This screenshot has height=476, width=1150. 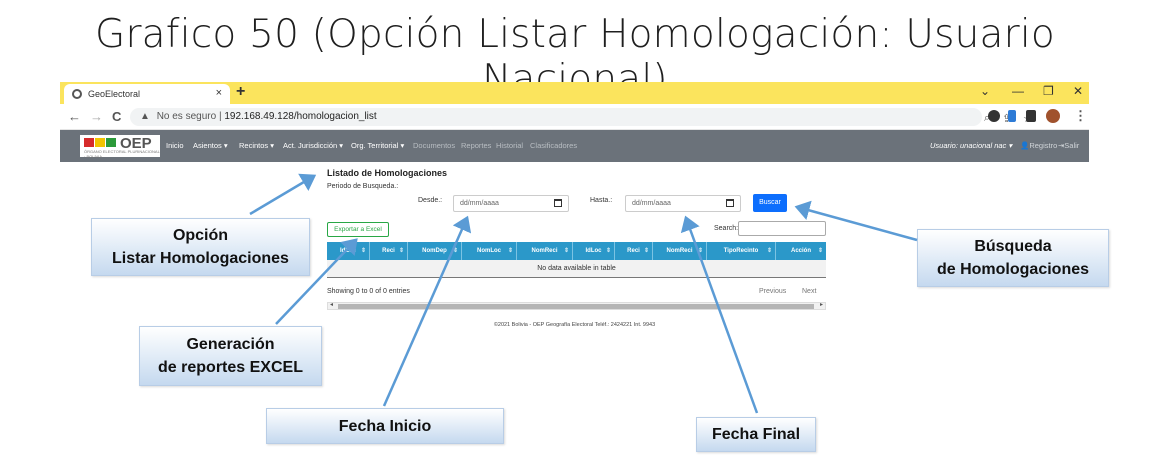 What do you see at coordinates (114, 94) in the screenshot?
I see `tab-title: GeoElectoral` at bounding box center [114, 94].